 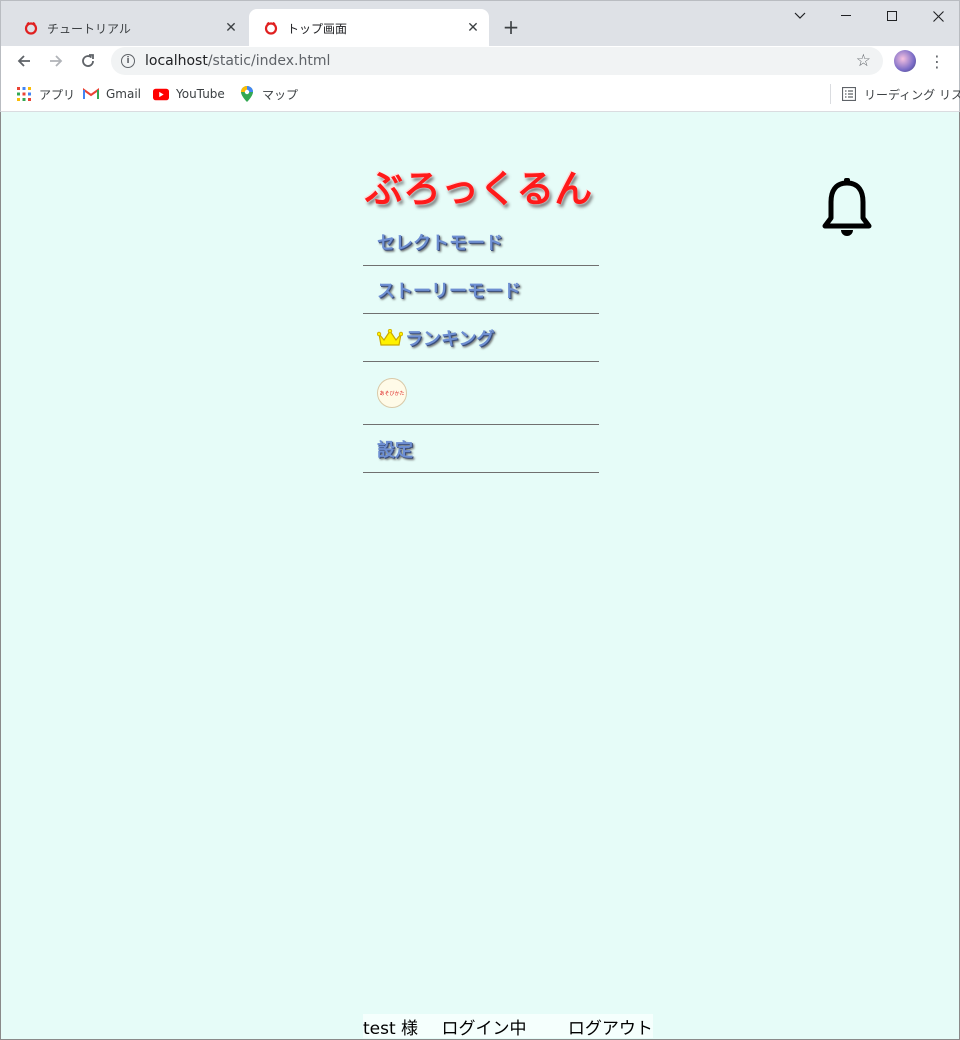 I want to click on menu-label: 設定, so click(x=395, y=450).